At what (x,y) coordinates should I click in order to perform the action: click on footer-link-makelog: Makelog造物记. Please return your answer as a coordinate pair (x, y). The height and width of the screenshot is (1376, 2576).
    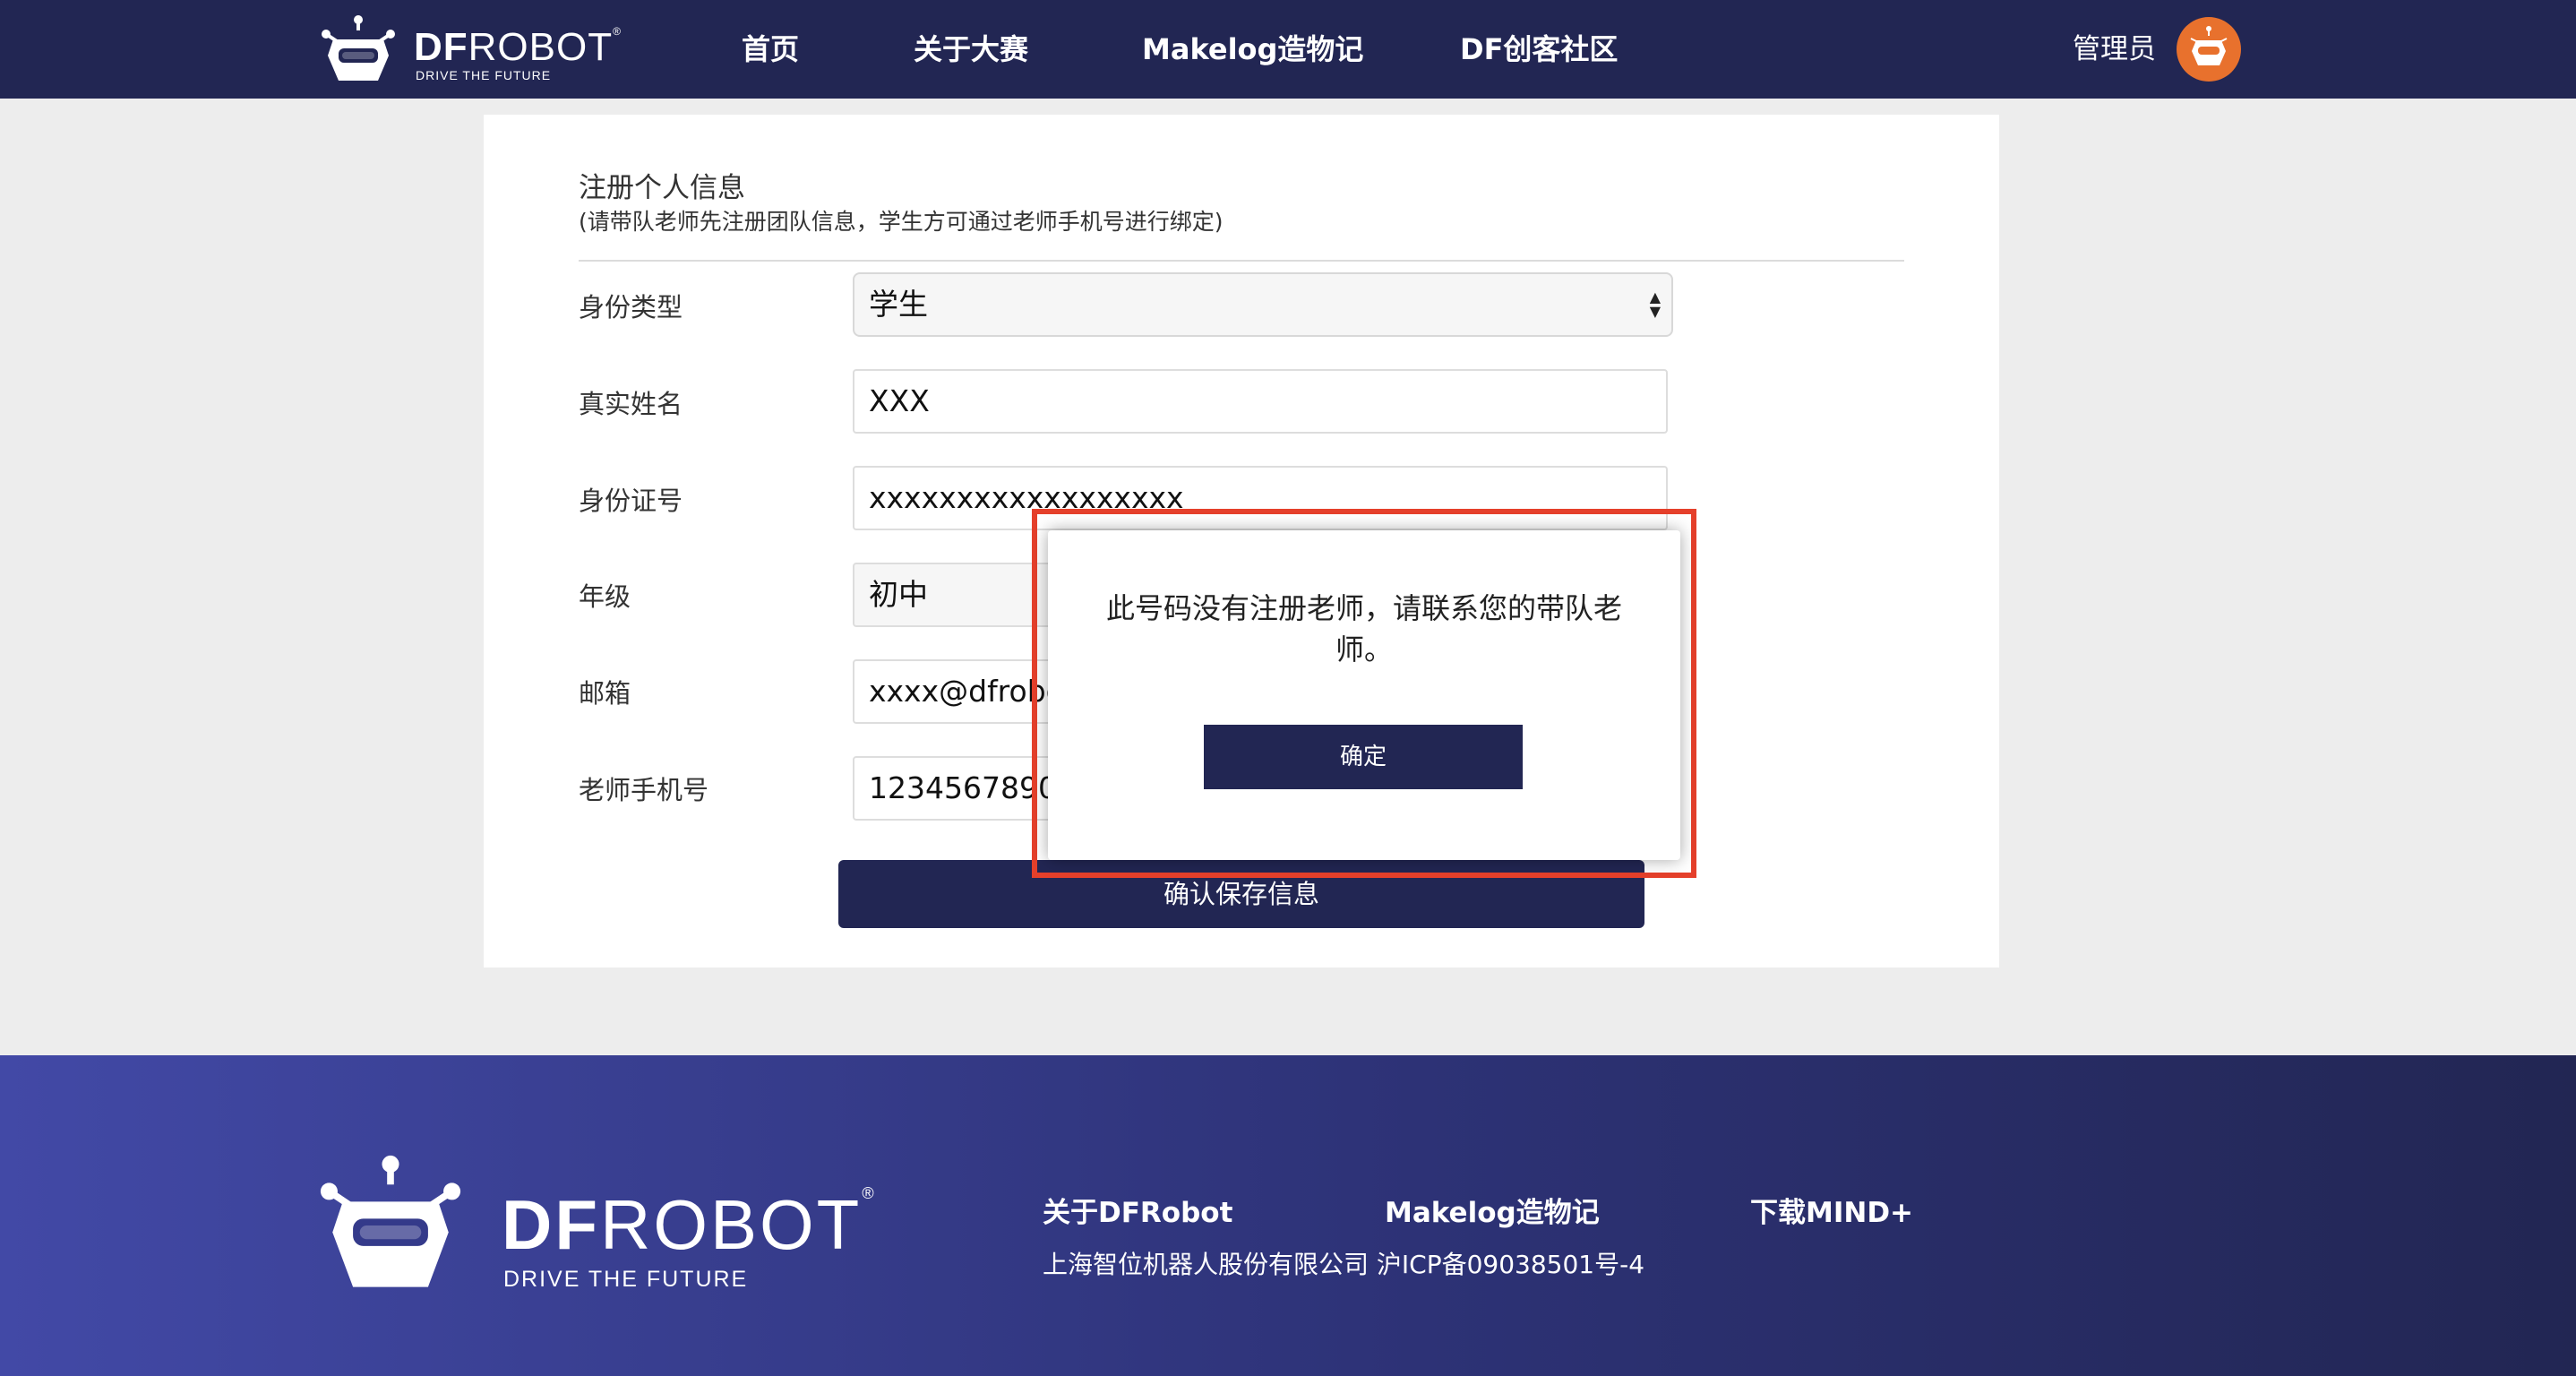
    Looking at the image, I should click on (1492, 1210).